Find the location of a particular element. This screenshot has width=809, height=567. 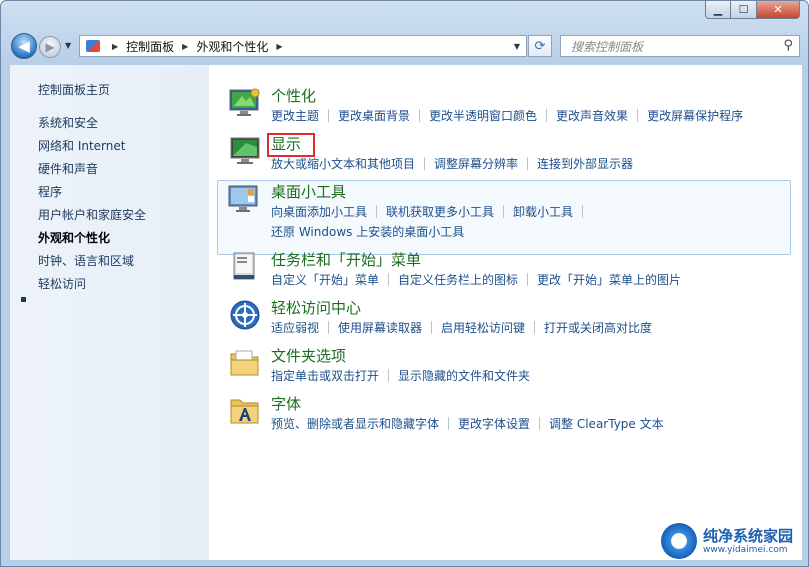

link-change-sounds: 更改声音效果 is located at coordinates (592, 115).